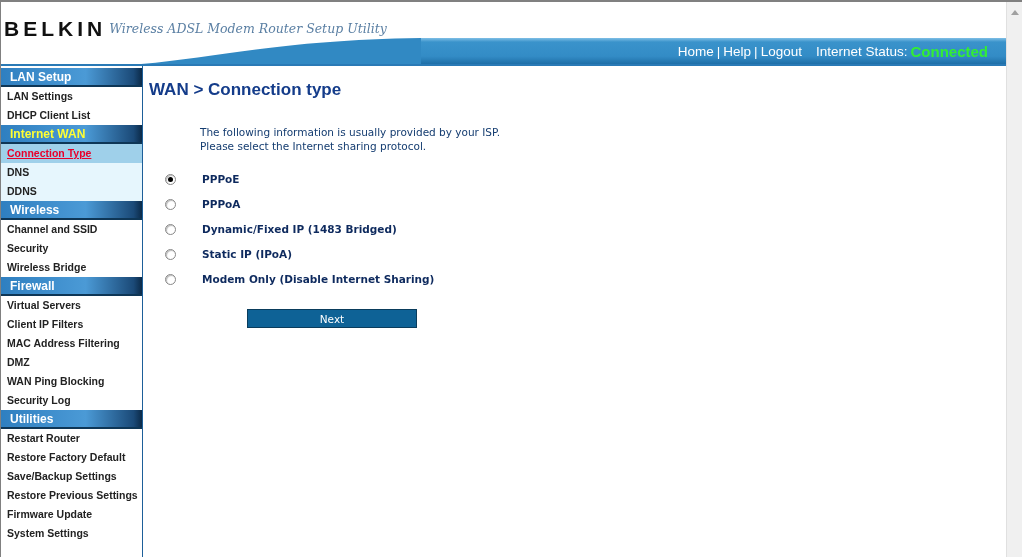  I want to click on sidebar-item: LAN Settings, so click(71, 96).